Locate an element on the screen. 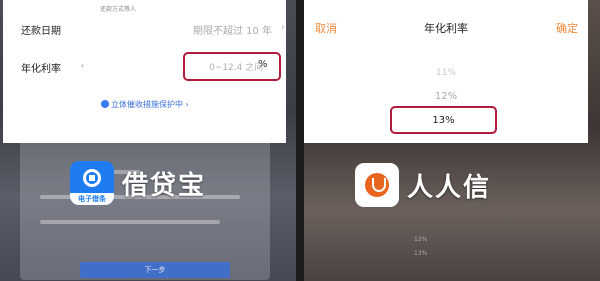 The width and height of the screenshot is (600, 281). chevron-right-icon: › is located at coordinates (283, 27).